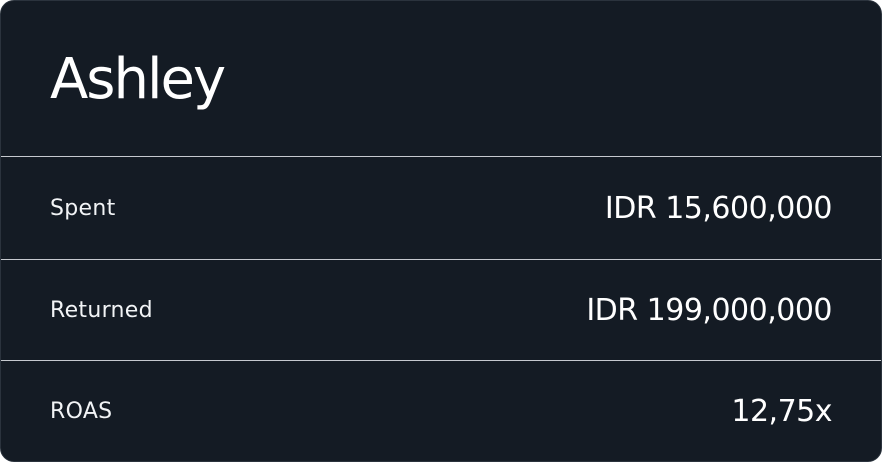 The height and width of the screenshot is (464, 884). I want to click on metric-value-spent: IDR 15,600,000, so click(718, 208).